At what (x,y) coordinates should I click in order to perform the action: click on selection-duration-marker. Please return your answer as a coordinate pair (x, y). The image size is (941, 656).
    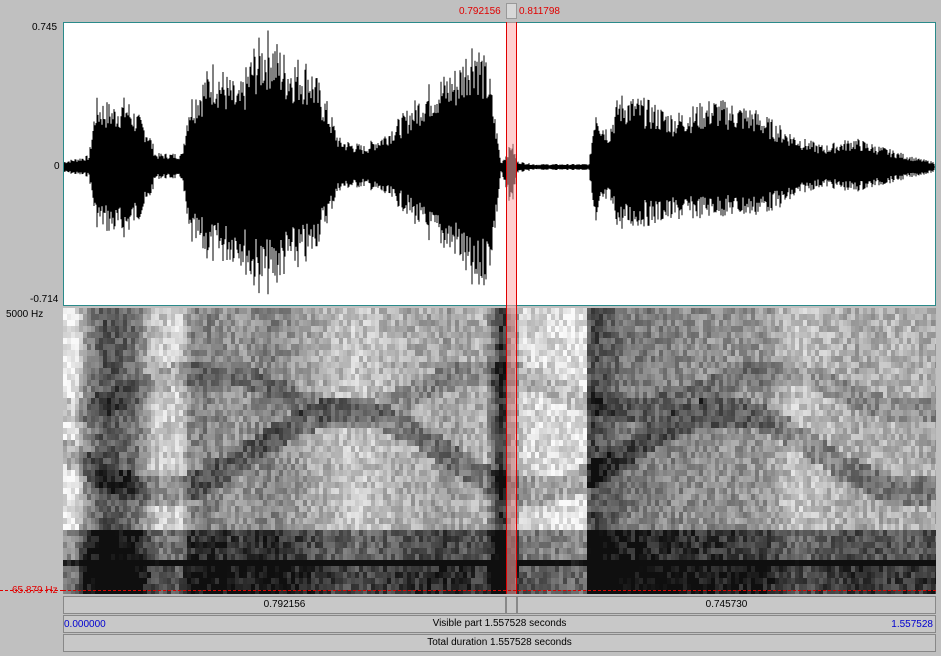
    Looking at the image, I should click on (511, 11).